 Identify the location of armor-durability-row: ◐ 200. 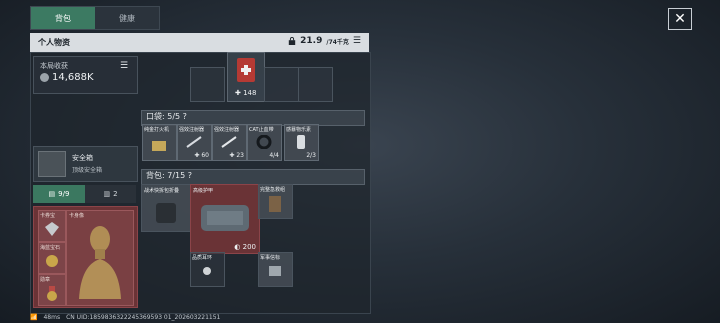
(245, 247).